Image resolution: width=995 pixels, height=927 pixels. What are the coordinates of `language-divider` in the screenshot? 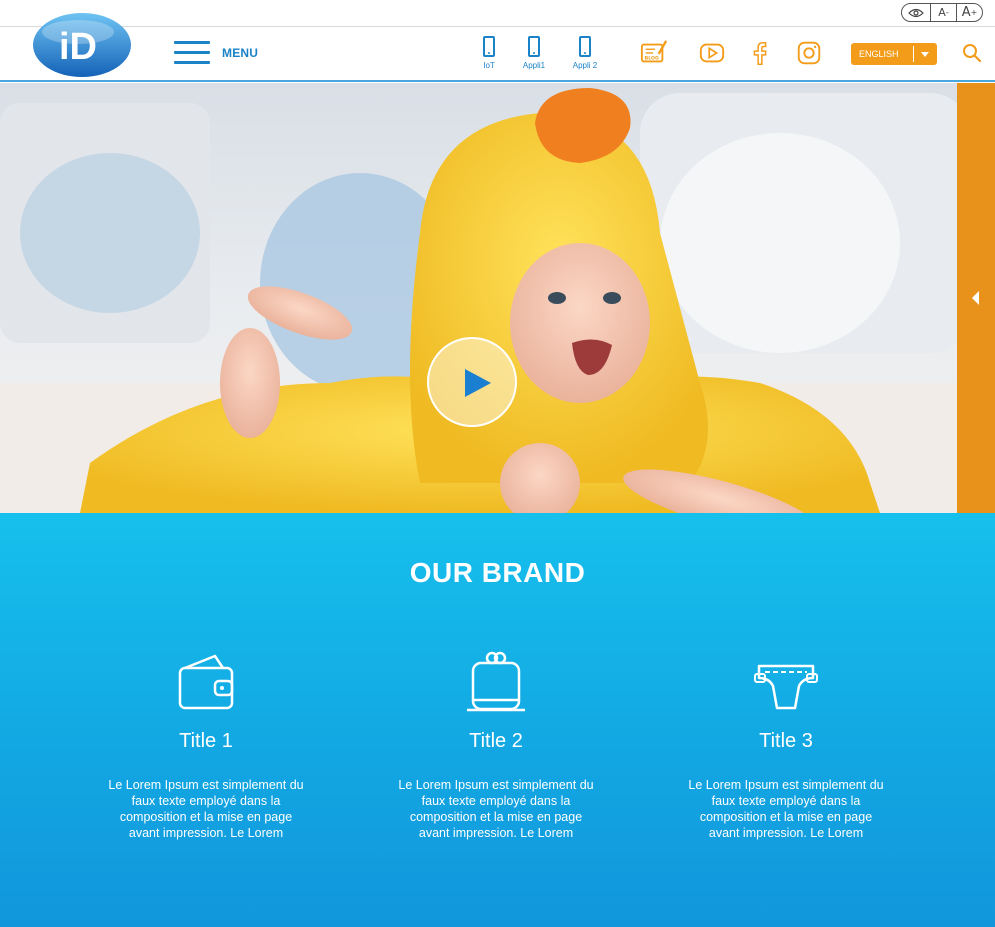 It's located at (913, 54).